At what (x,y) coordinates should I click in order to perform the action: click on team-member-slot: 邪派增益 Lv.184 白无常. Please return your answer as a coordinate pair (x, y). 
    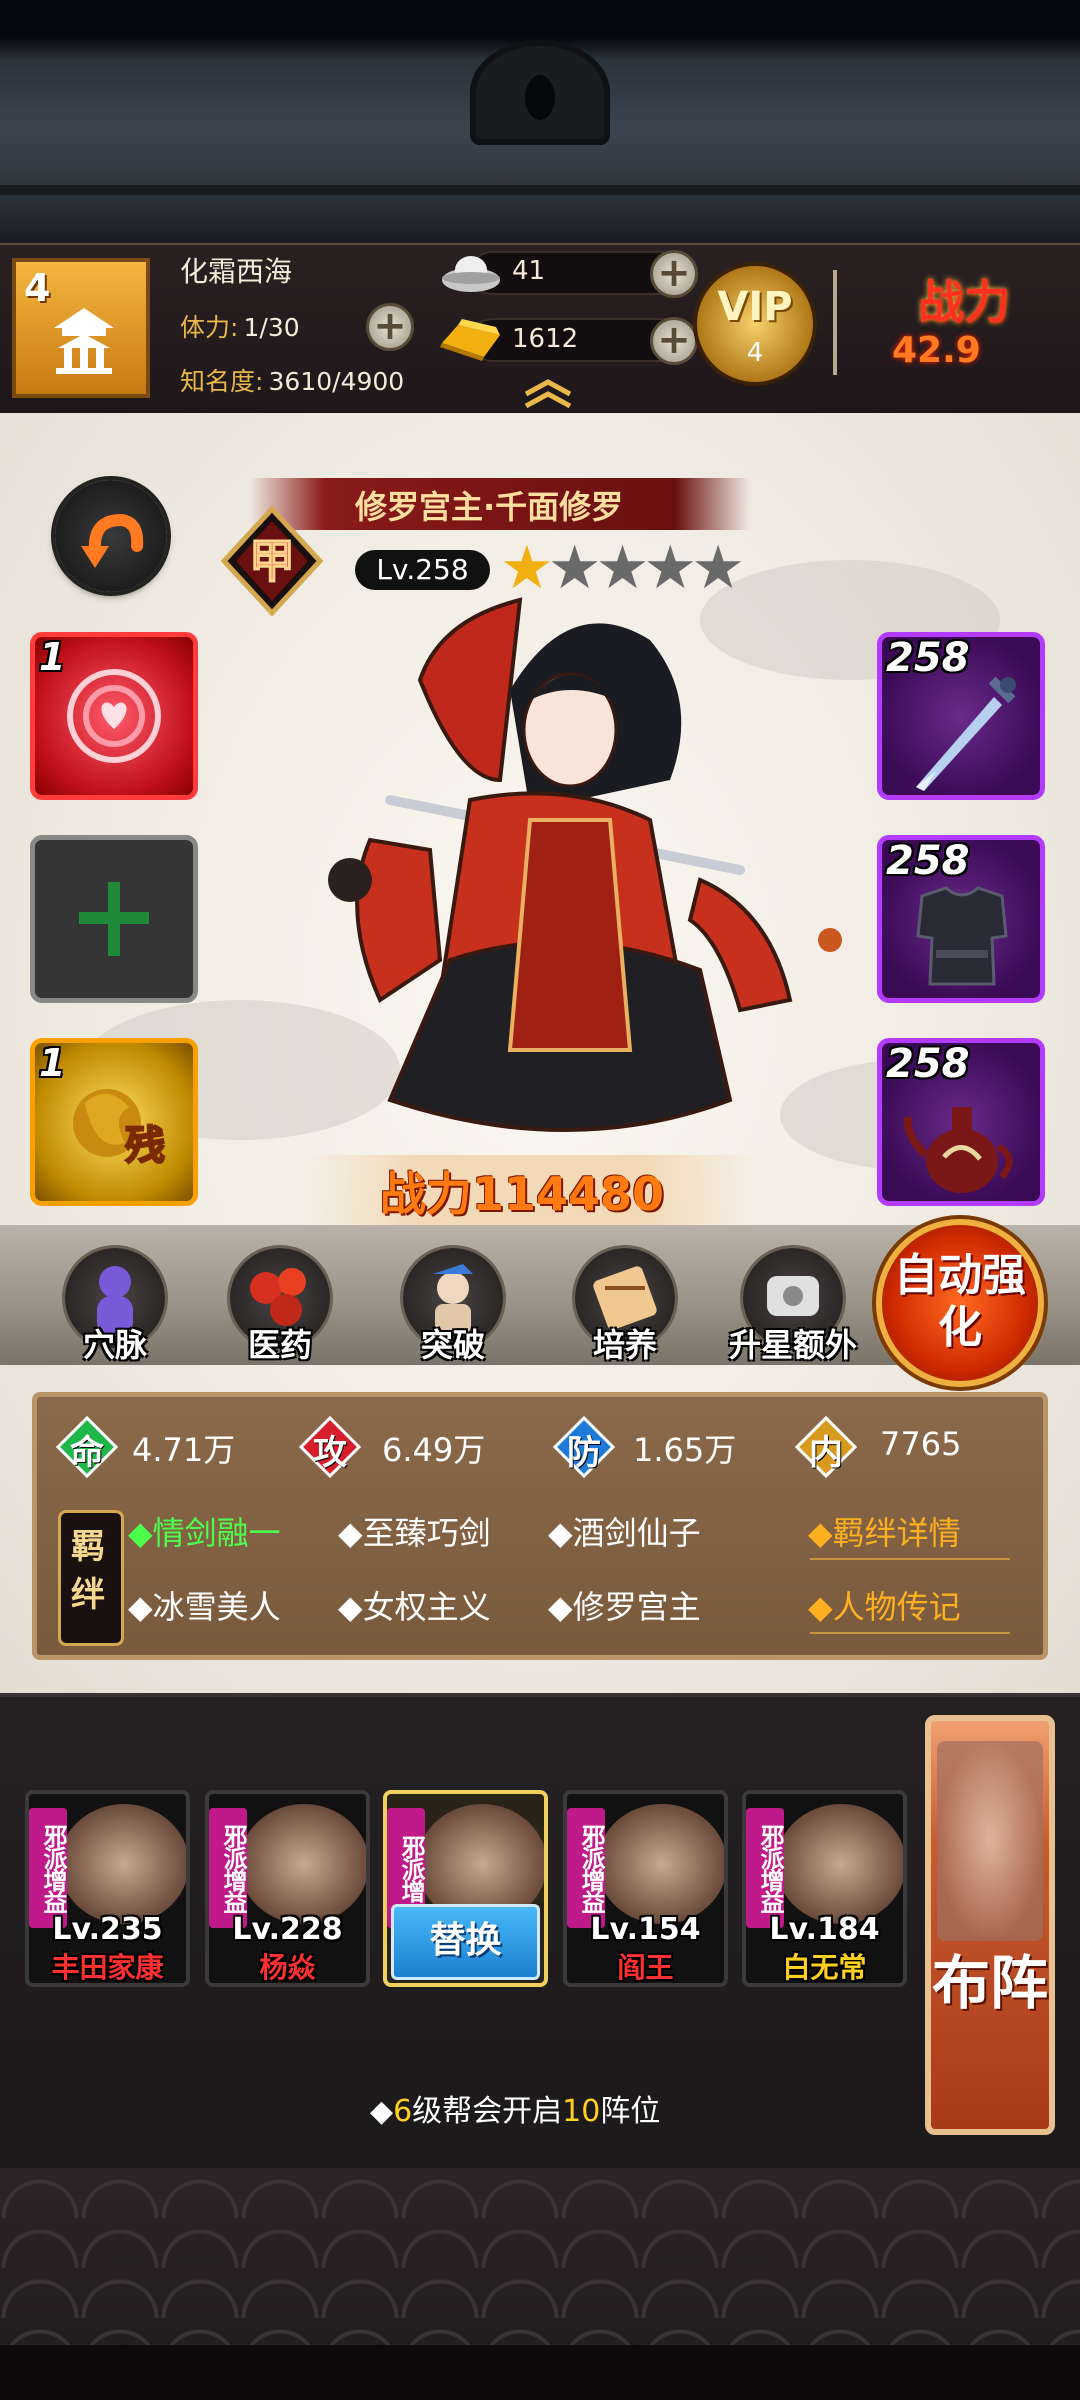
    Looking at the image, I should click on (824, 1888).